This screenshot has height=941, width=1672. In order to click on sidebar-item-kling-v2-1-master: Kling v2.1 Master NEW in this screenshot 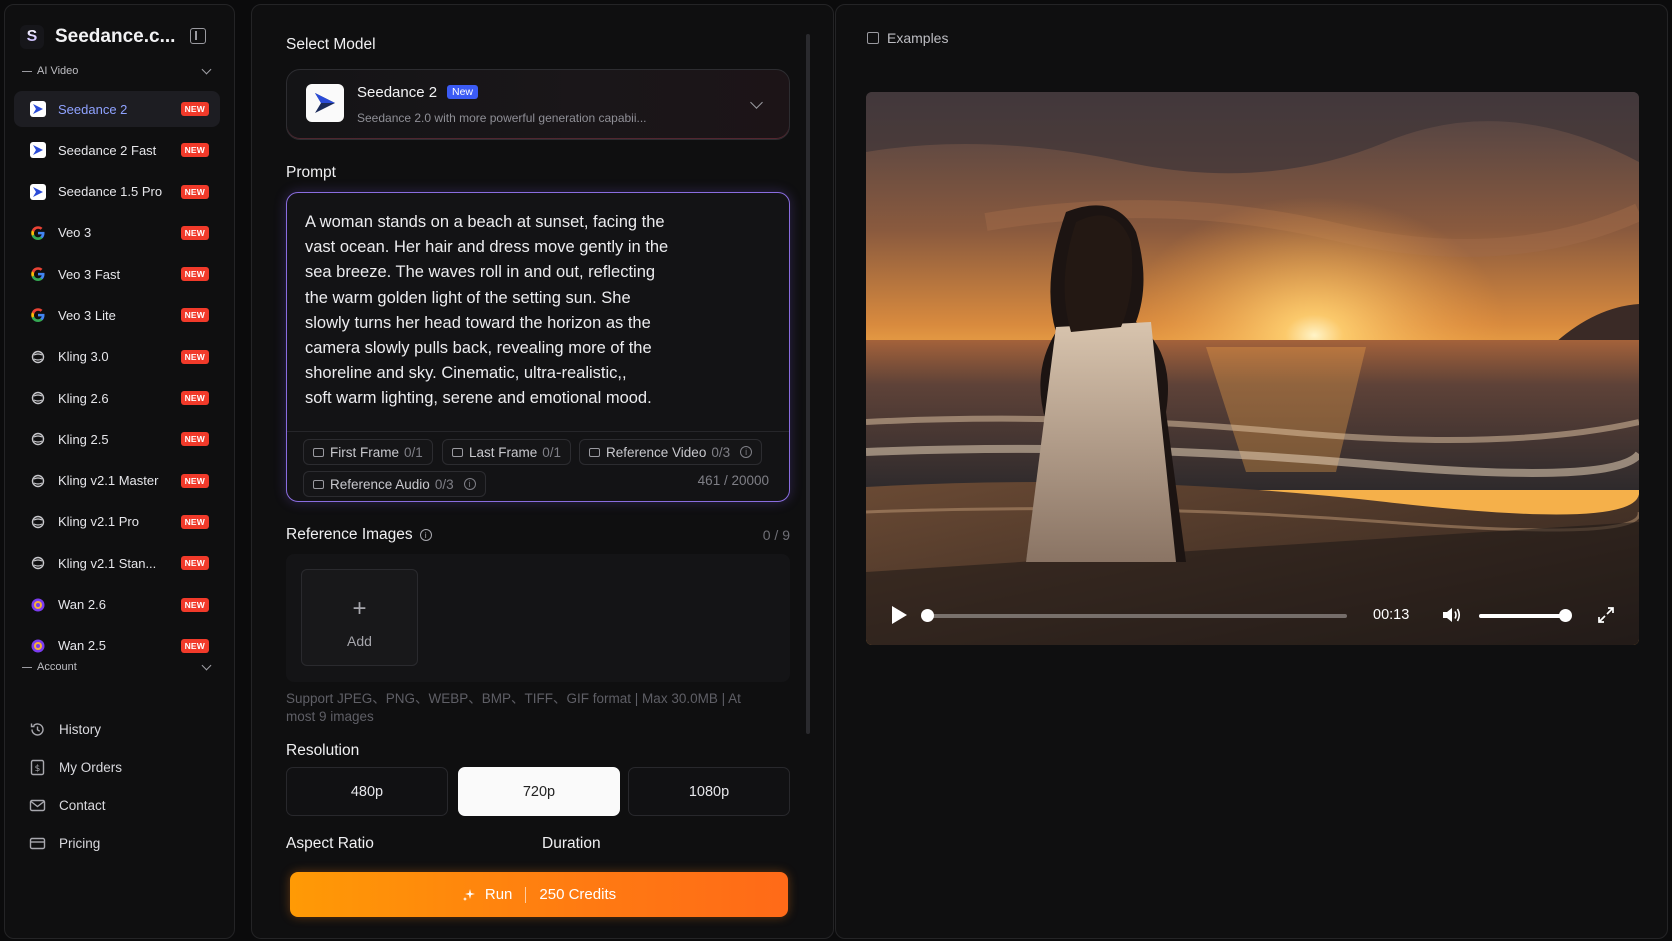, I will do `click(117, 481)`.